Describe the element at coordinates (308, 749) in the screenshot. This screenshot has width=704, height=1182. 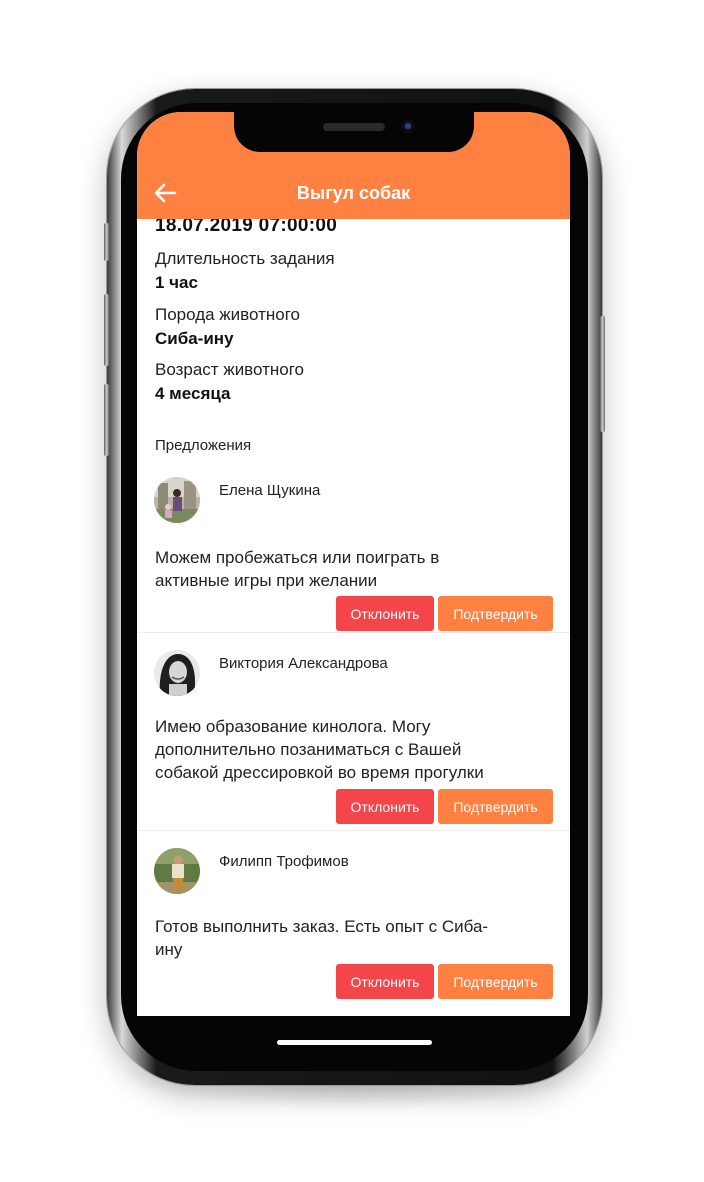
I see `offer-message-line: дополнительно позаниматься с Вашей` at that location.